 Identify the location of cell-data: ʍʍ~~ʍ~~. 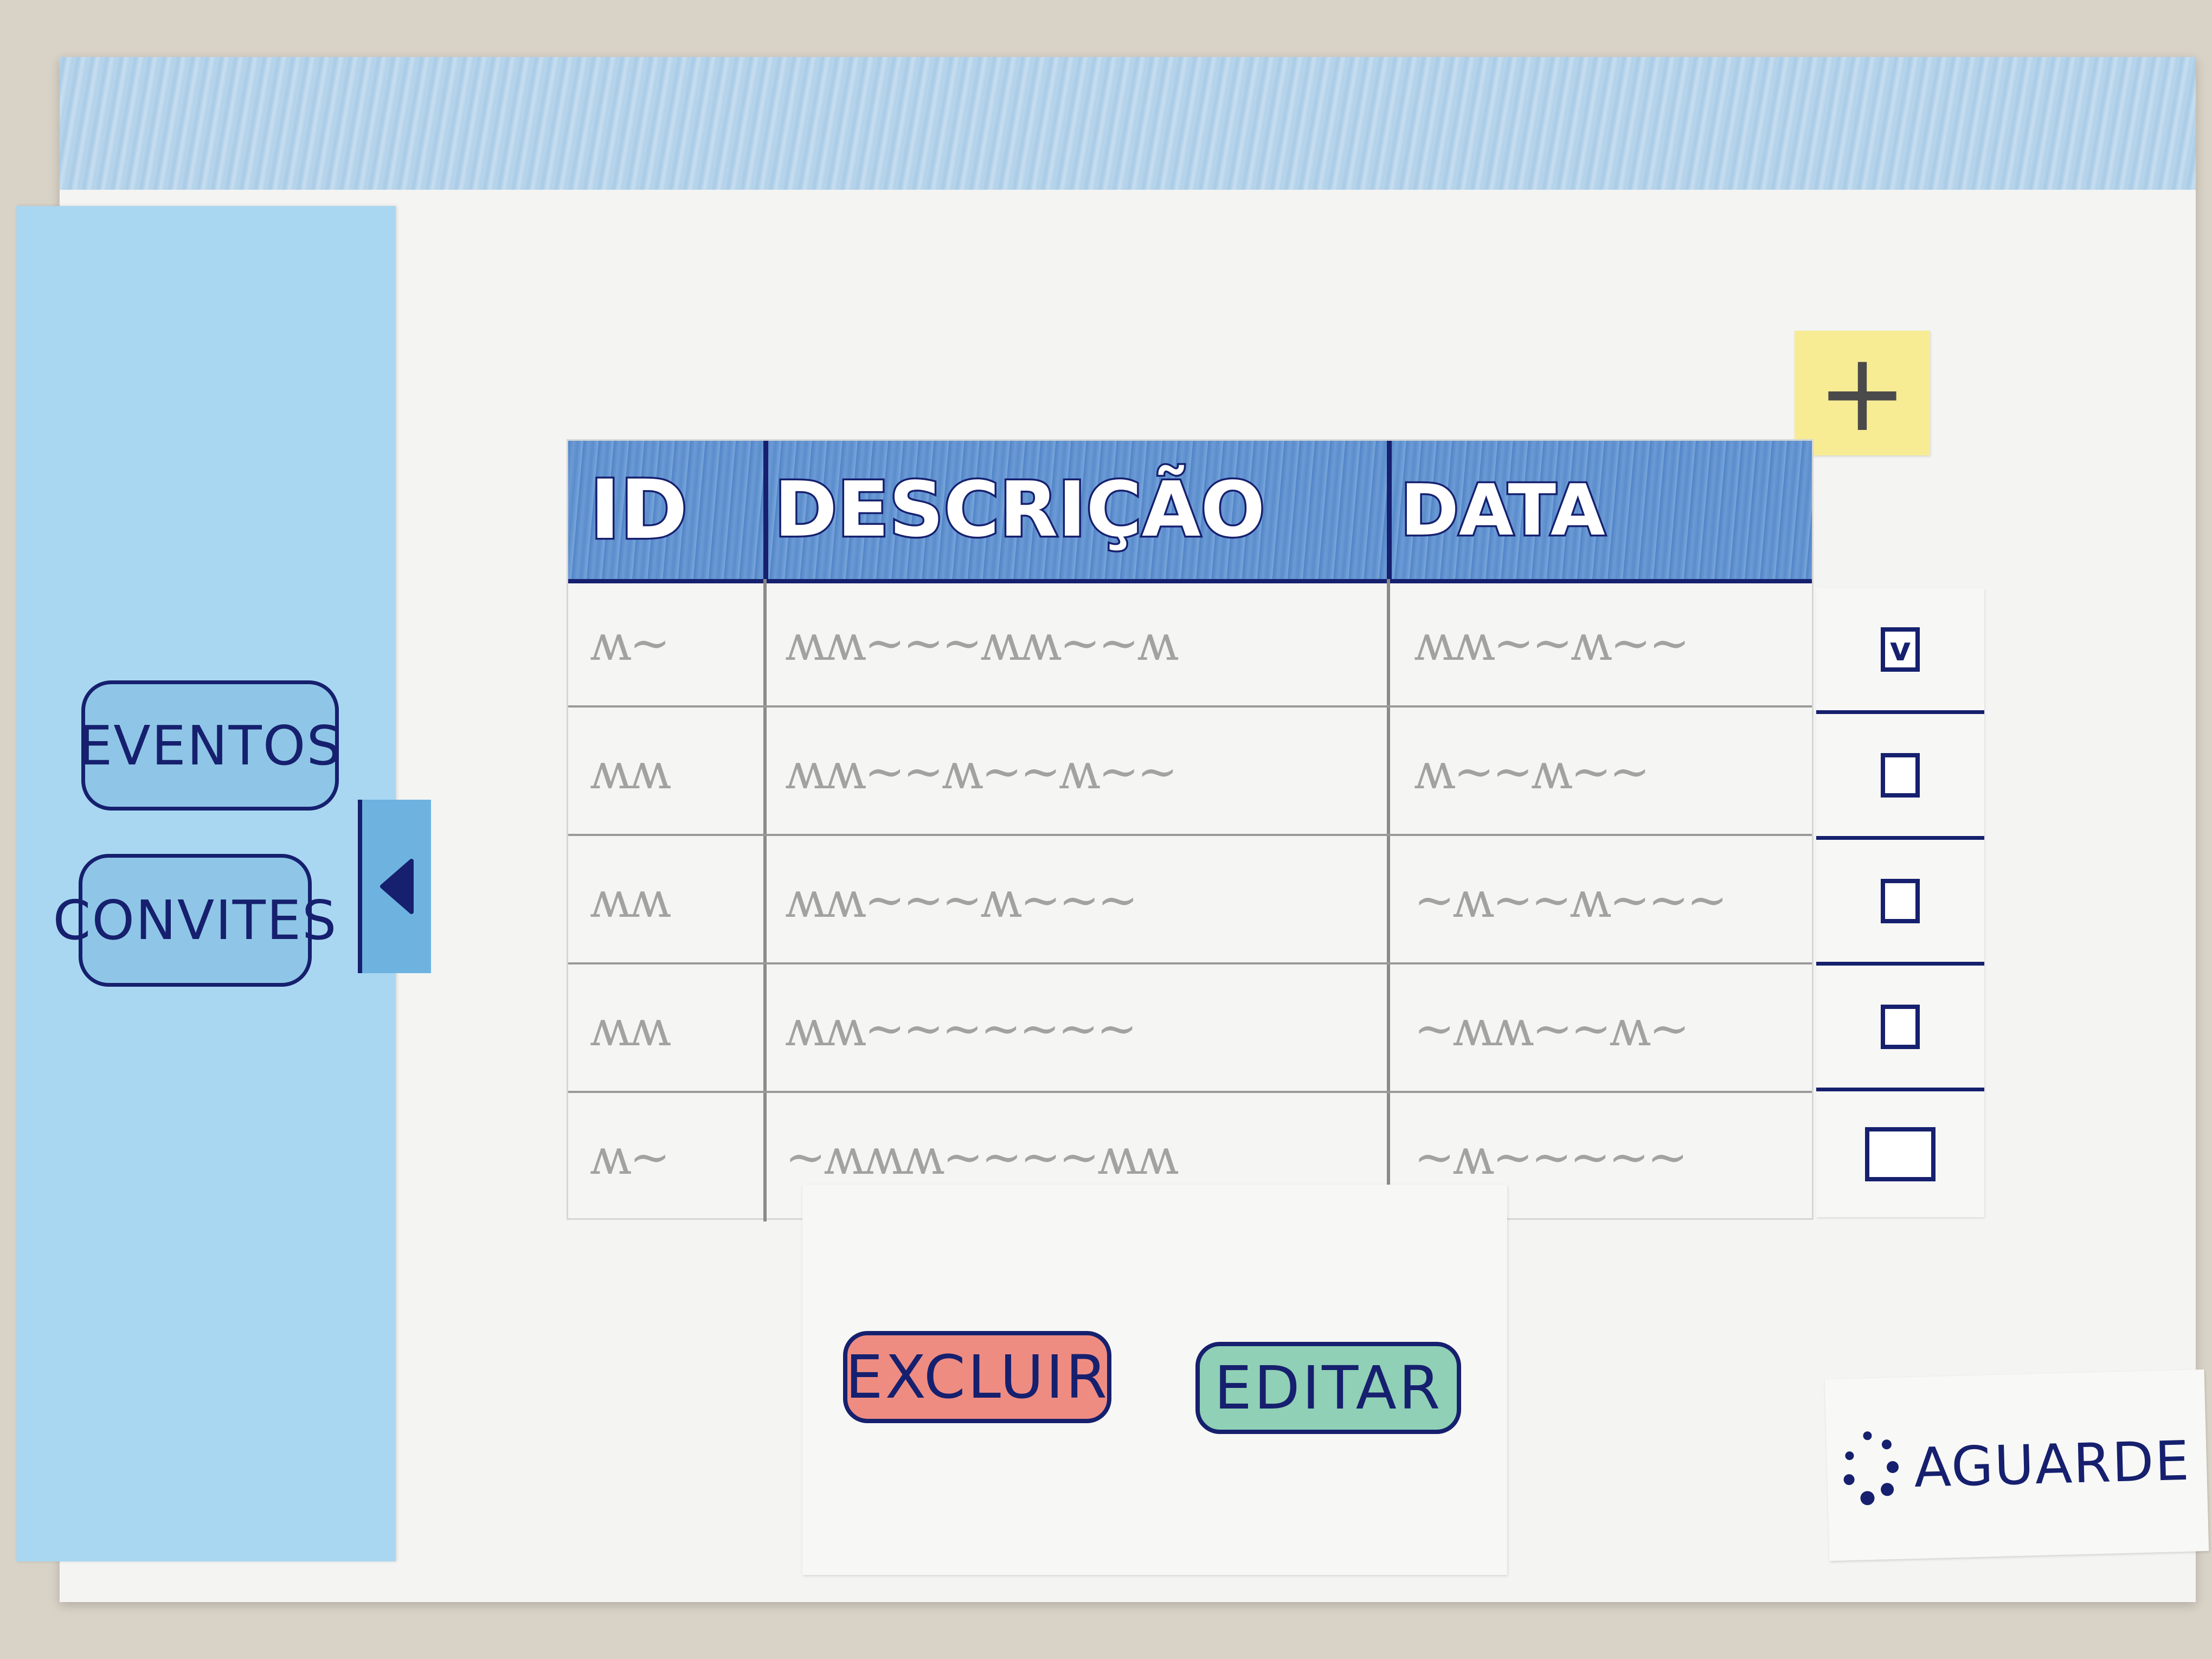
(1552, 643).